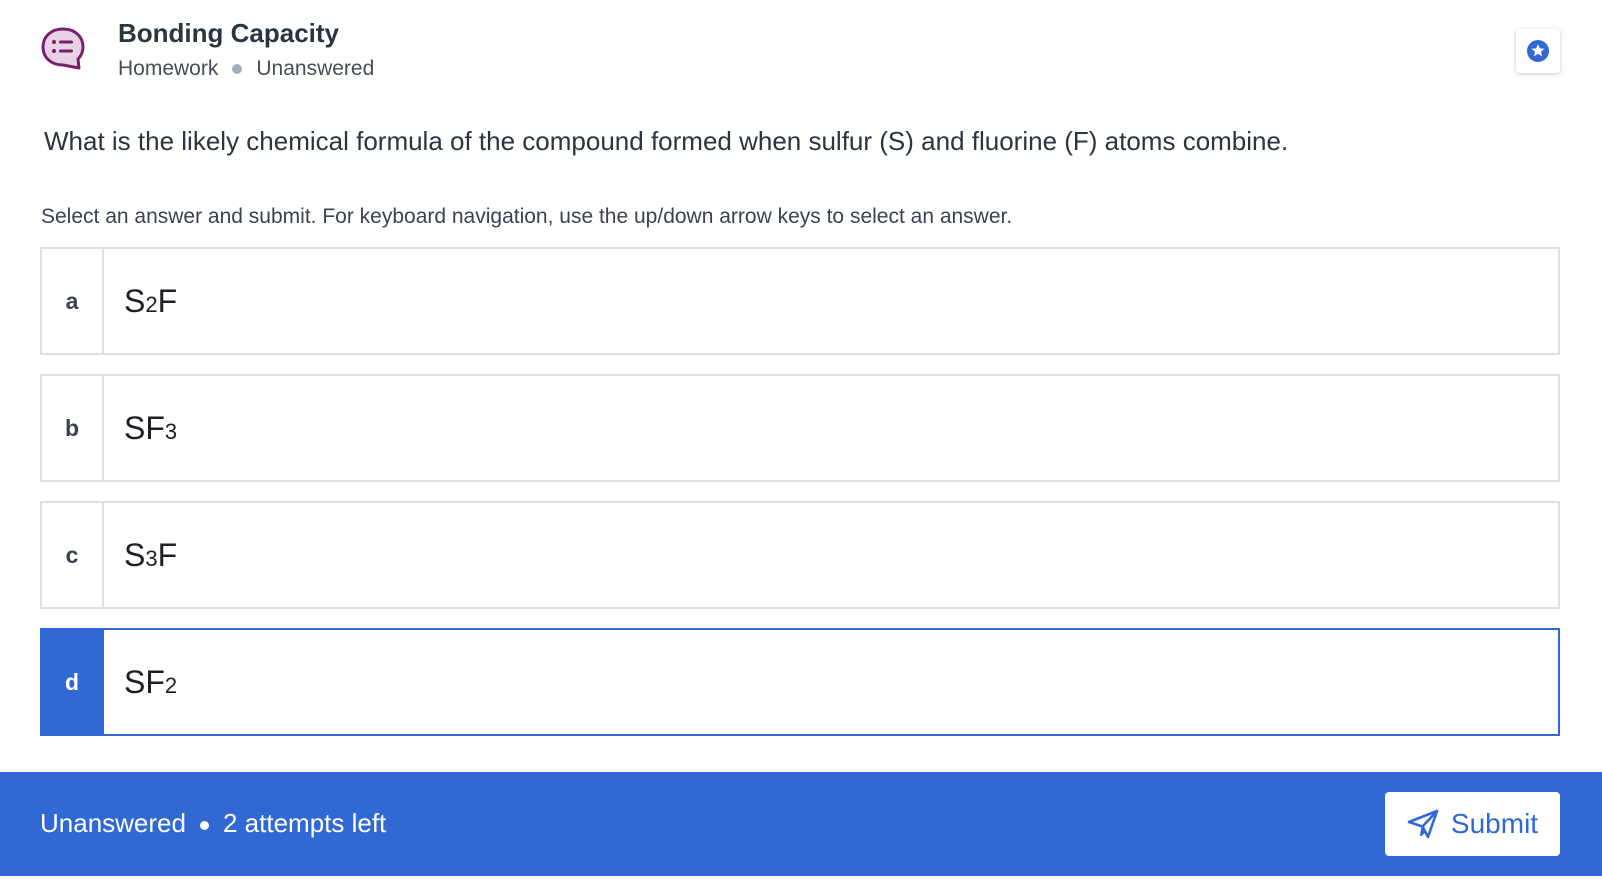 The width and height of the screenshot is (1602, 882). Describe the element at coordinates (1423, 824) in the screenshot. I see `send-icon` at that location.